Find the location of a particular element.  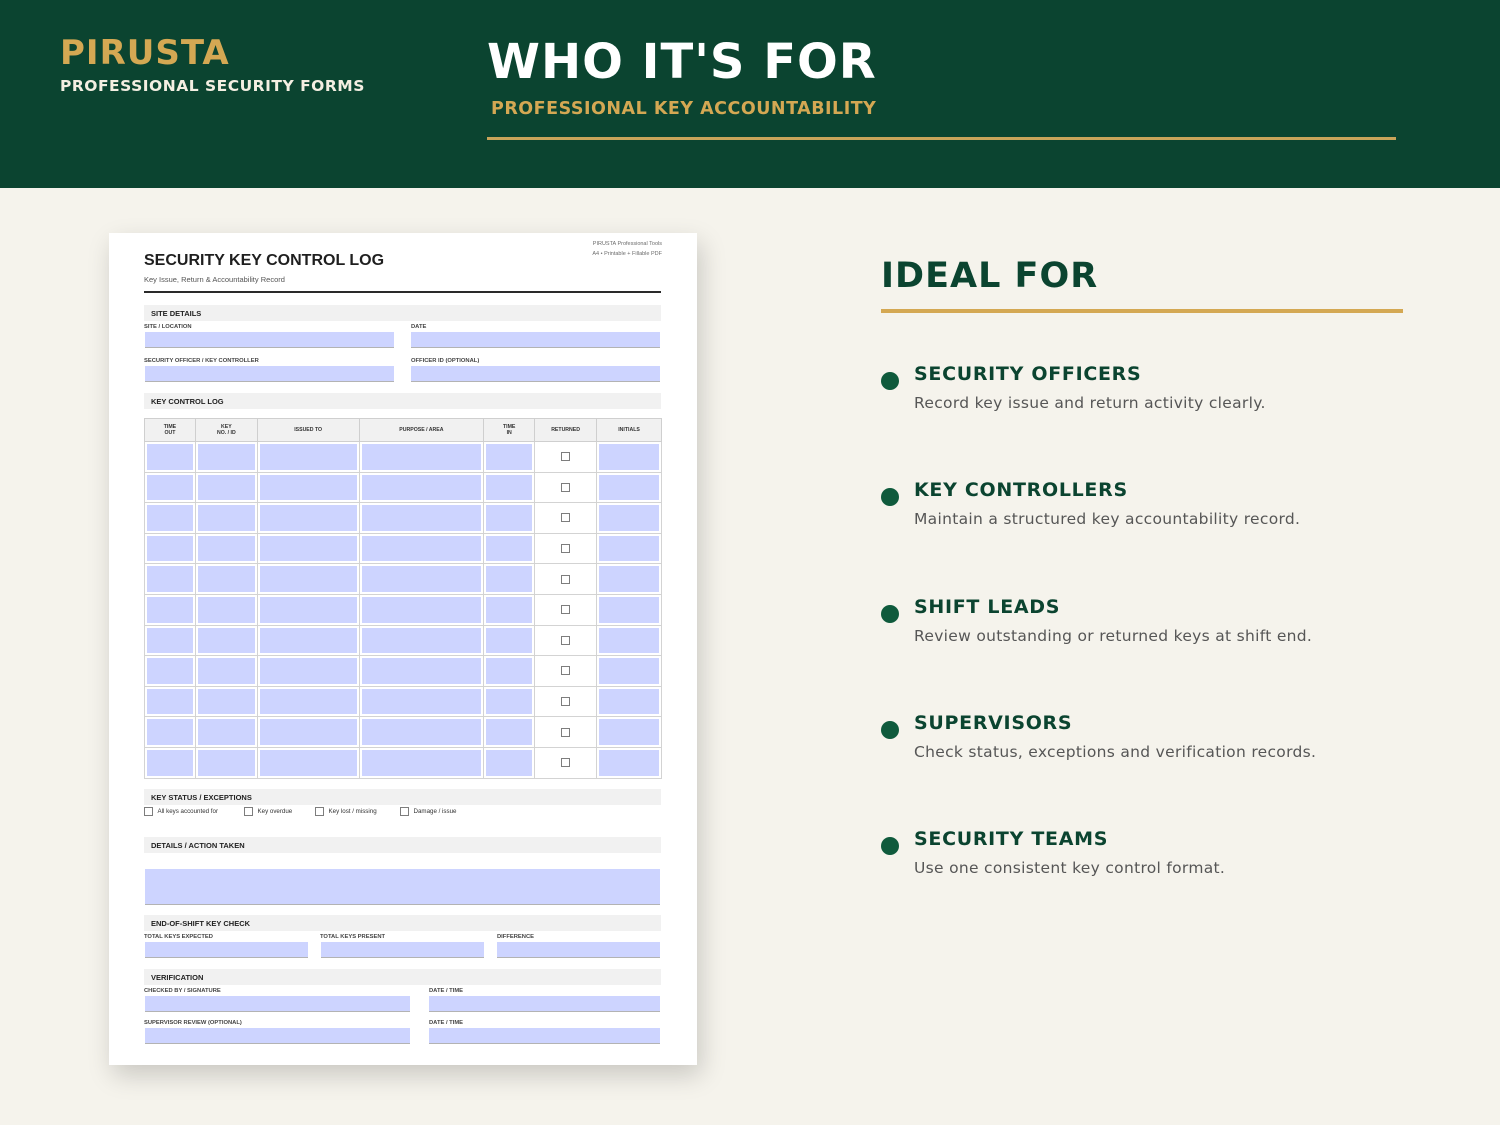

status-option-lost: Key lost / missing is located at coordinates (346, 811).